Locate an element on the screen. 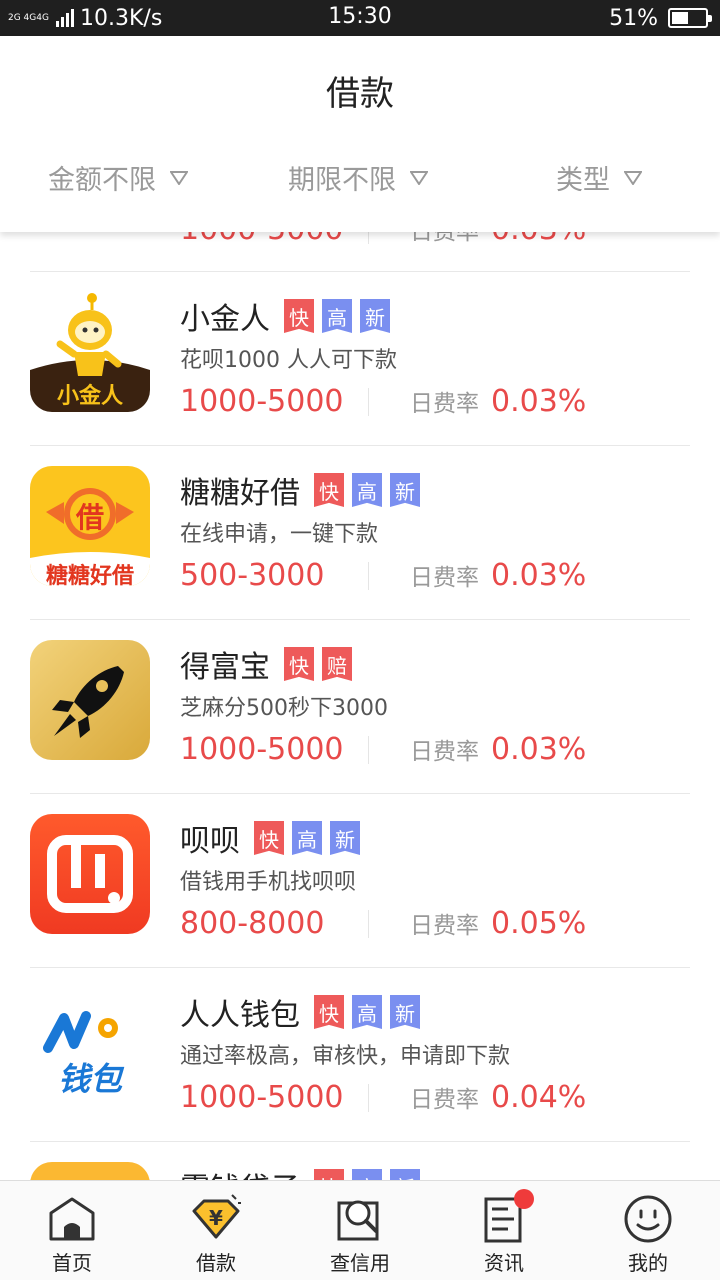 The height and width of the screenshot is (1280, 720). battery-icon is located at coordinates (690, 18).